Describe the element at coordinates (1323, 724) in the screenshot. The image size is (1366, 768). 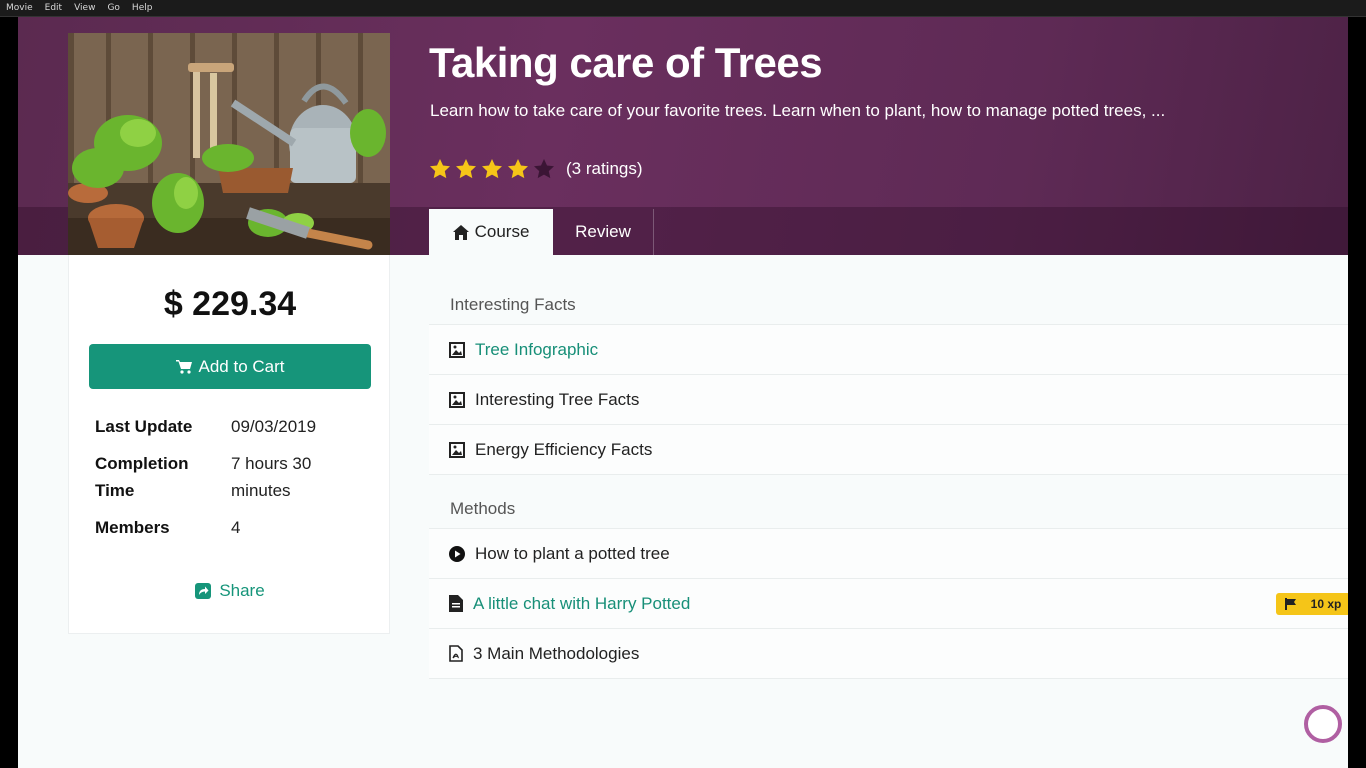
I see `floating-circle-button` at that location.